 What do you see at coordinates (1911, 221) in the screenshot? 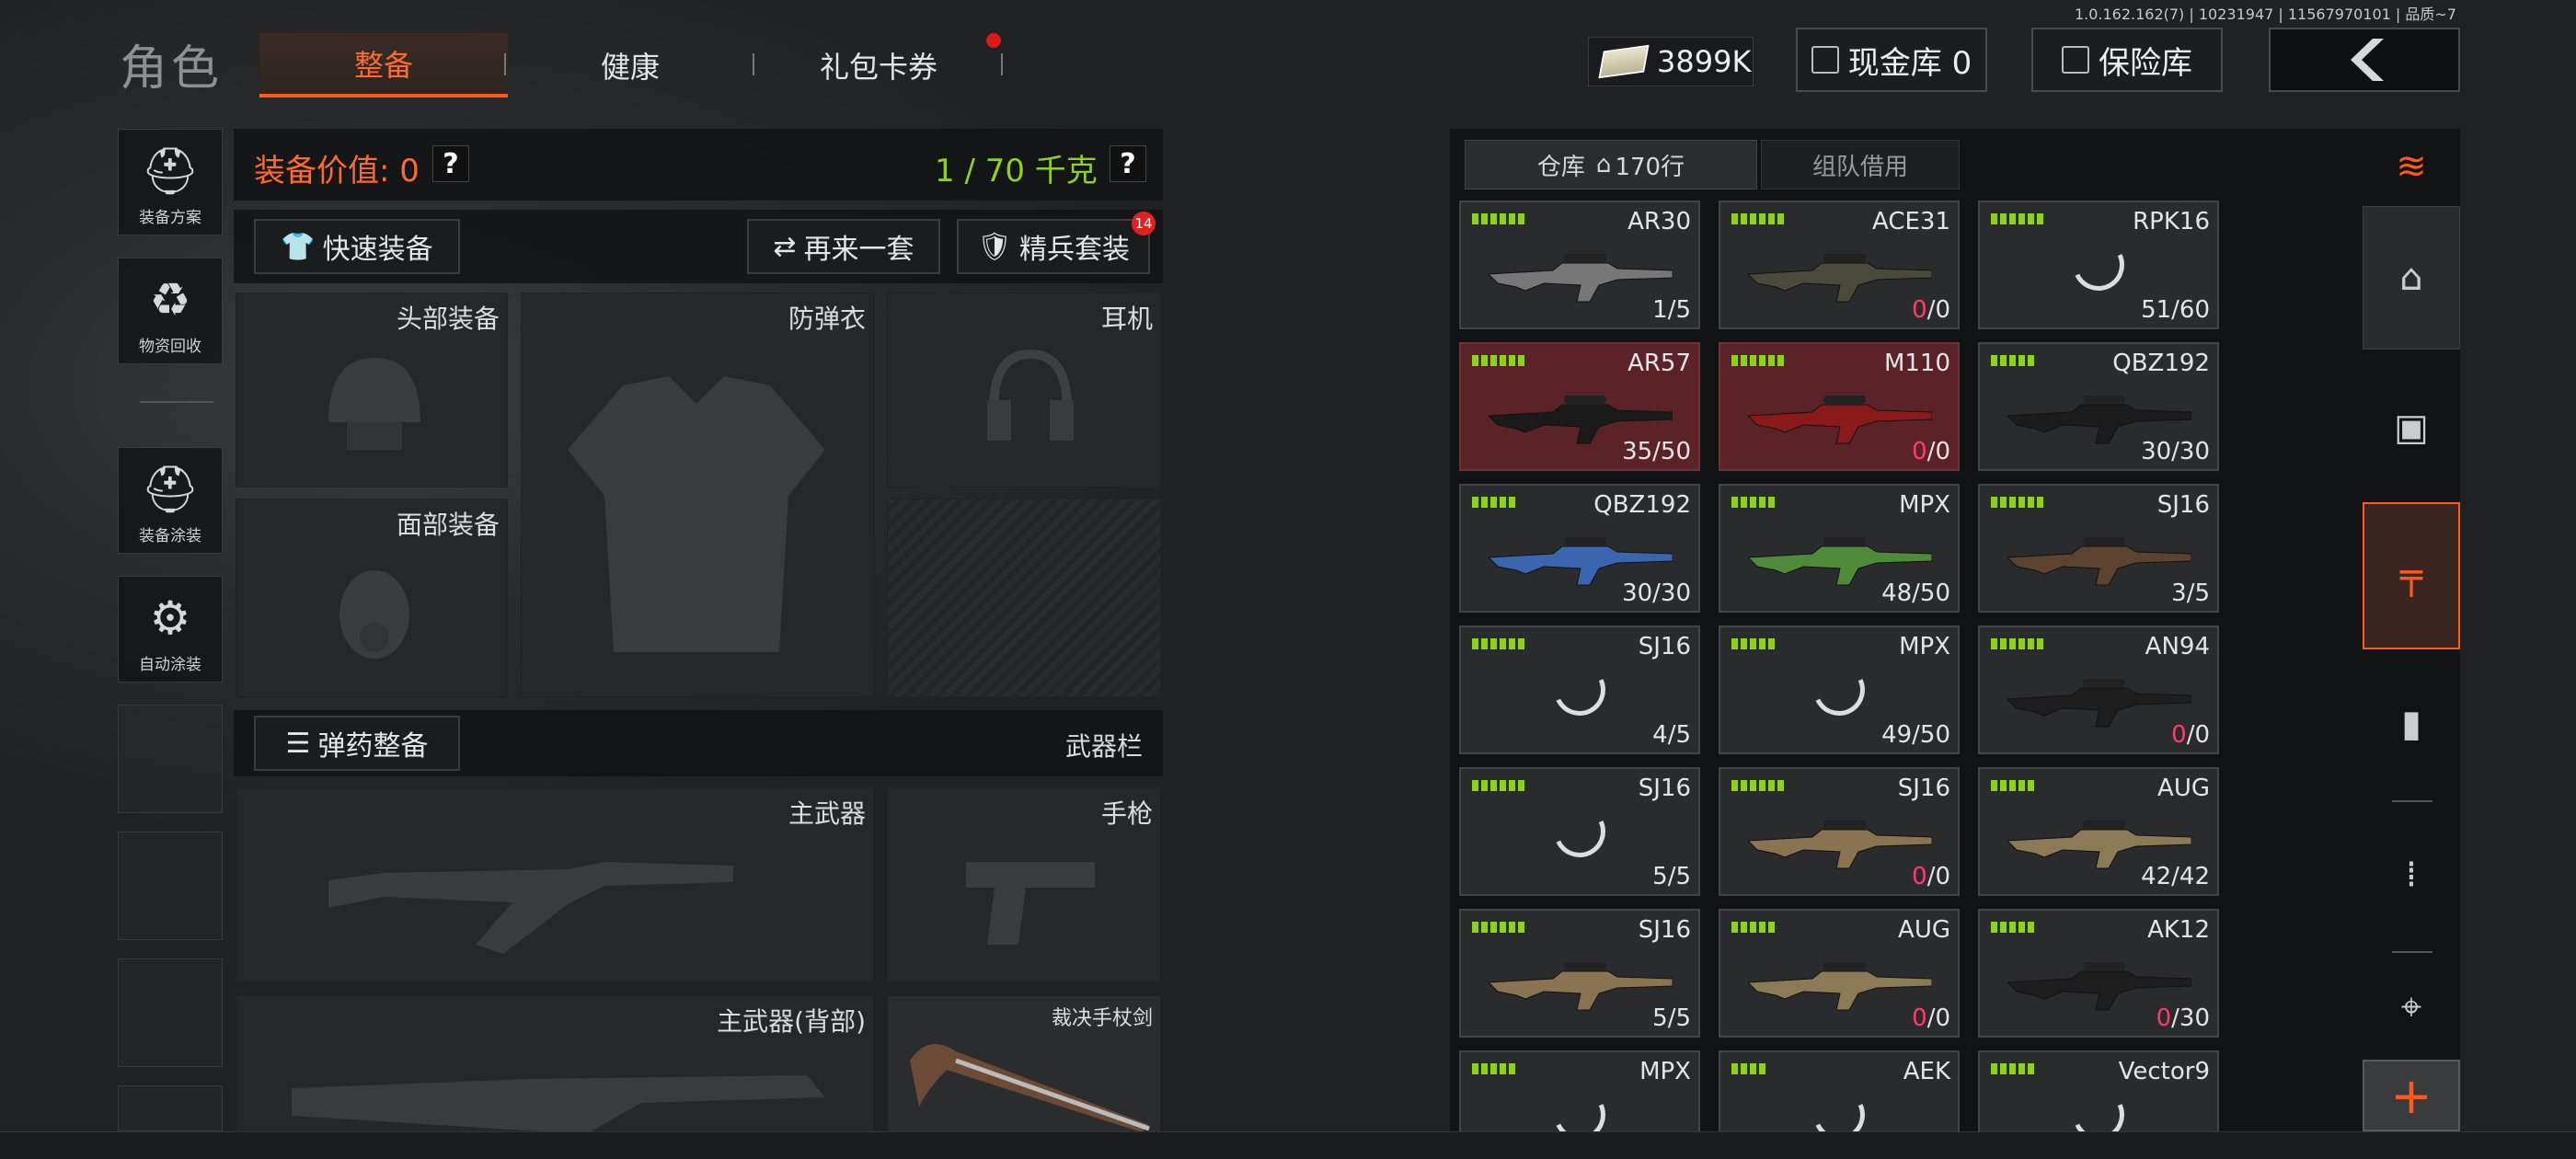
I see `item-name: ACE31` at bounding box center [1911, 221].